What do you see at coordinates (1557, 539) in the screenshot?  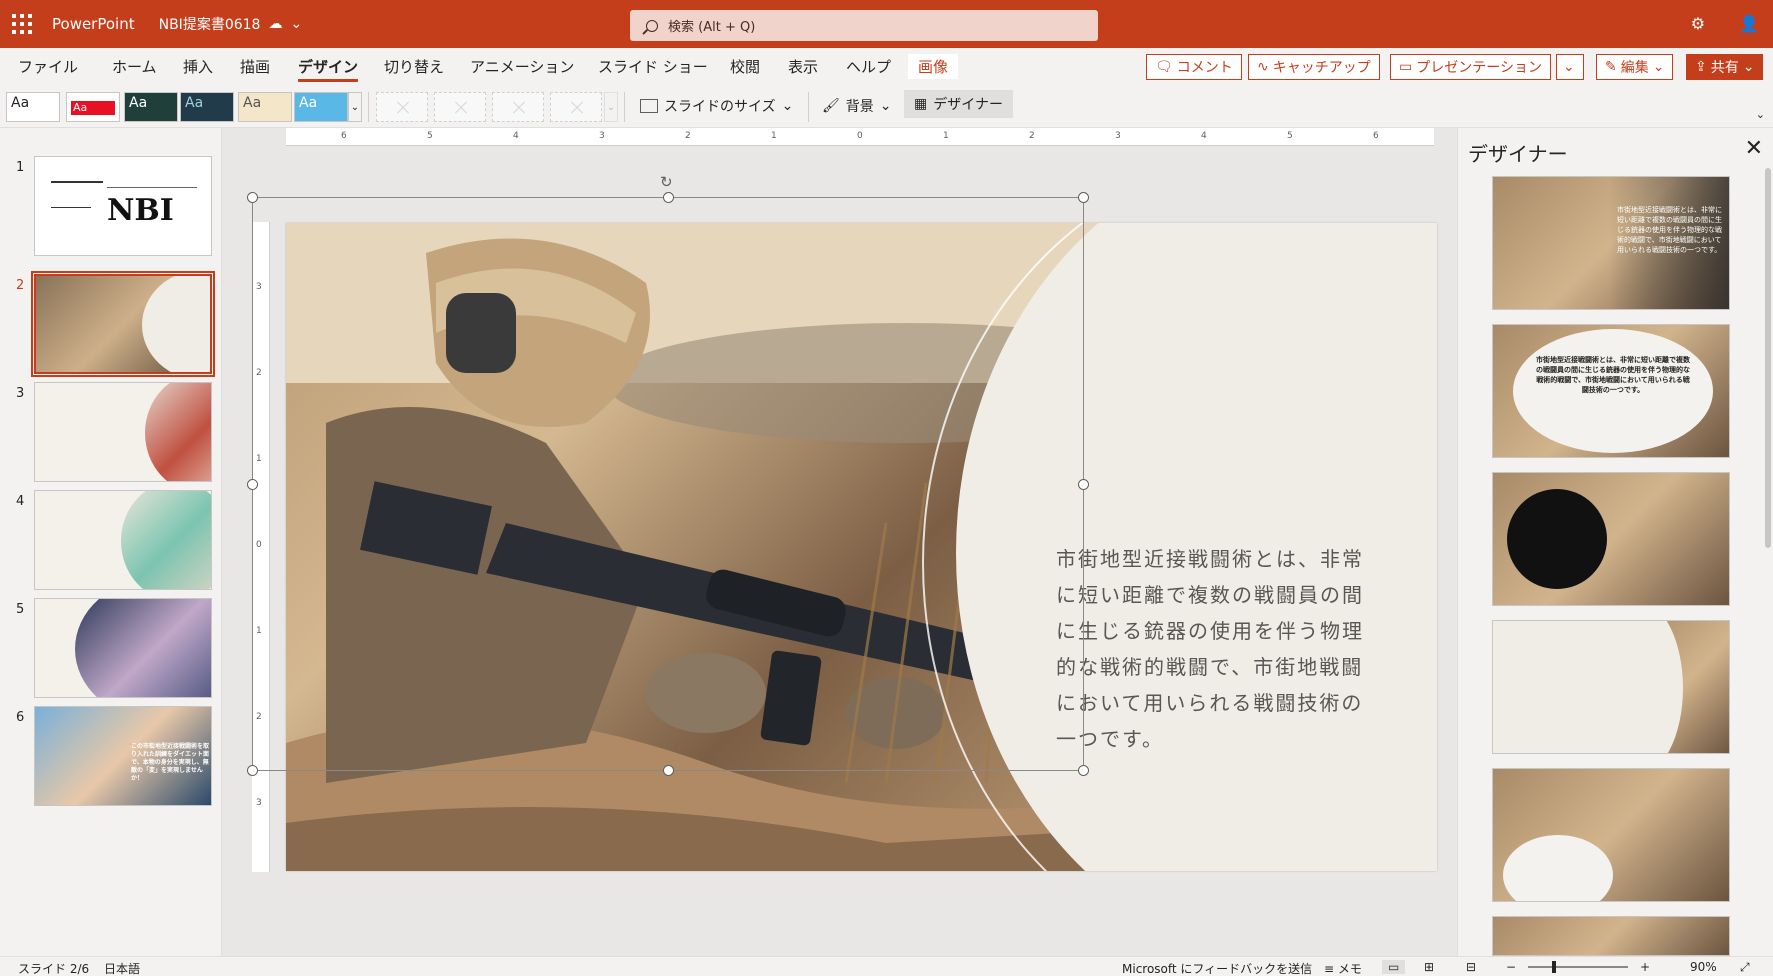 I see `design-circle-shape` at bounding box center [1557, 539].